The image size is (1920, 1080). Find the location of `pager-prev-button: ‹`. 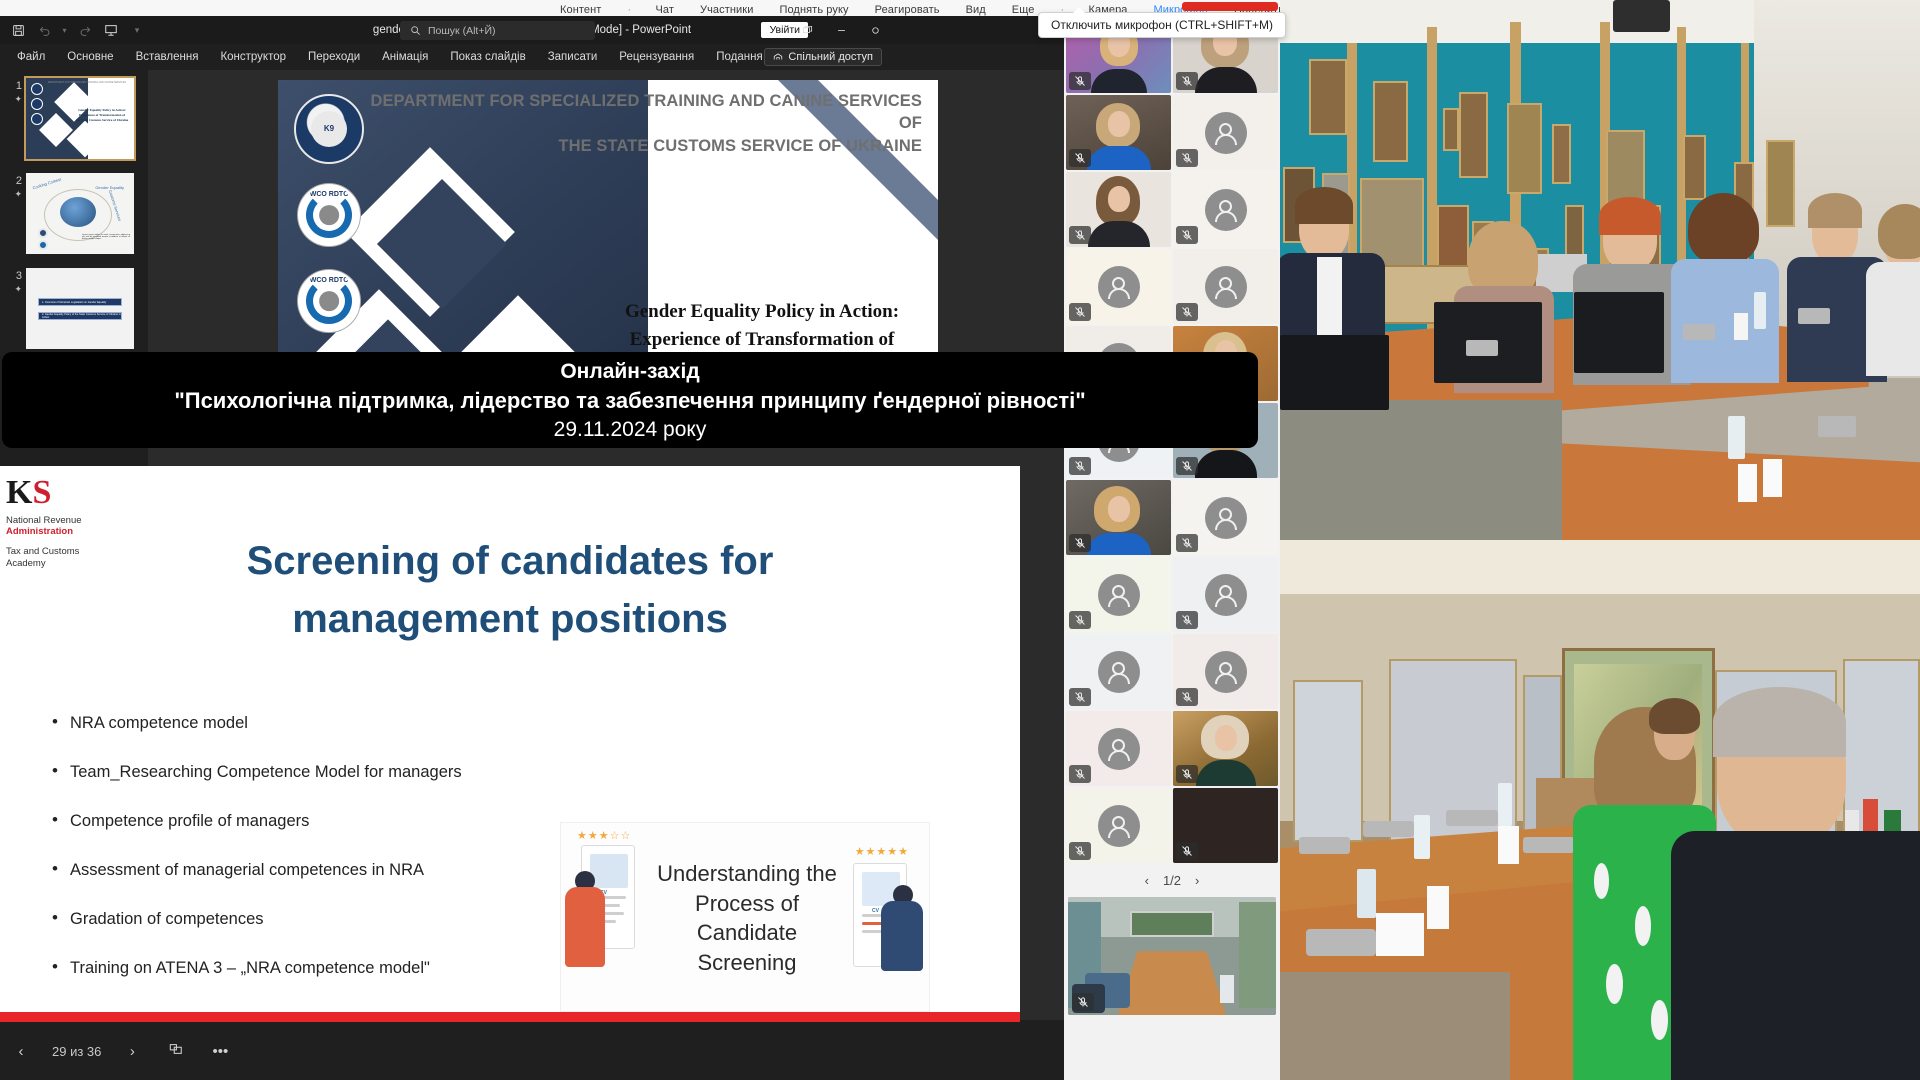

pager-prev-button: ‹ is located at coordinates (1147, 880).